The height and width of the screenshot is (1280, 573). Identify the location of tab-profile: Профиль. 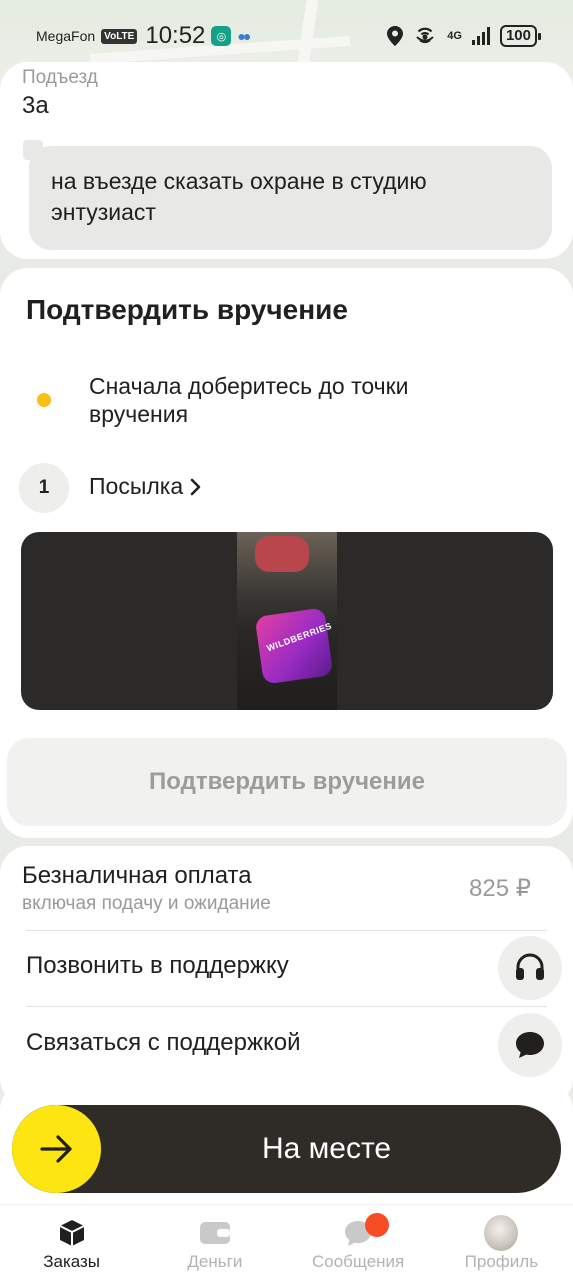
(501, 1242).